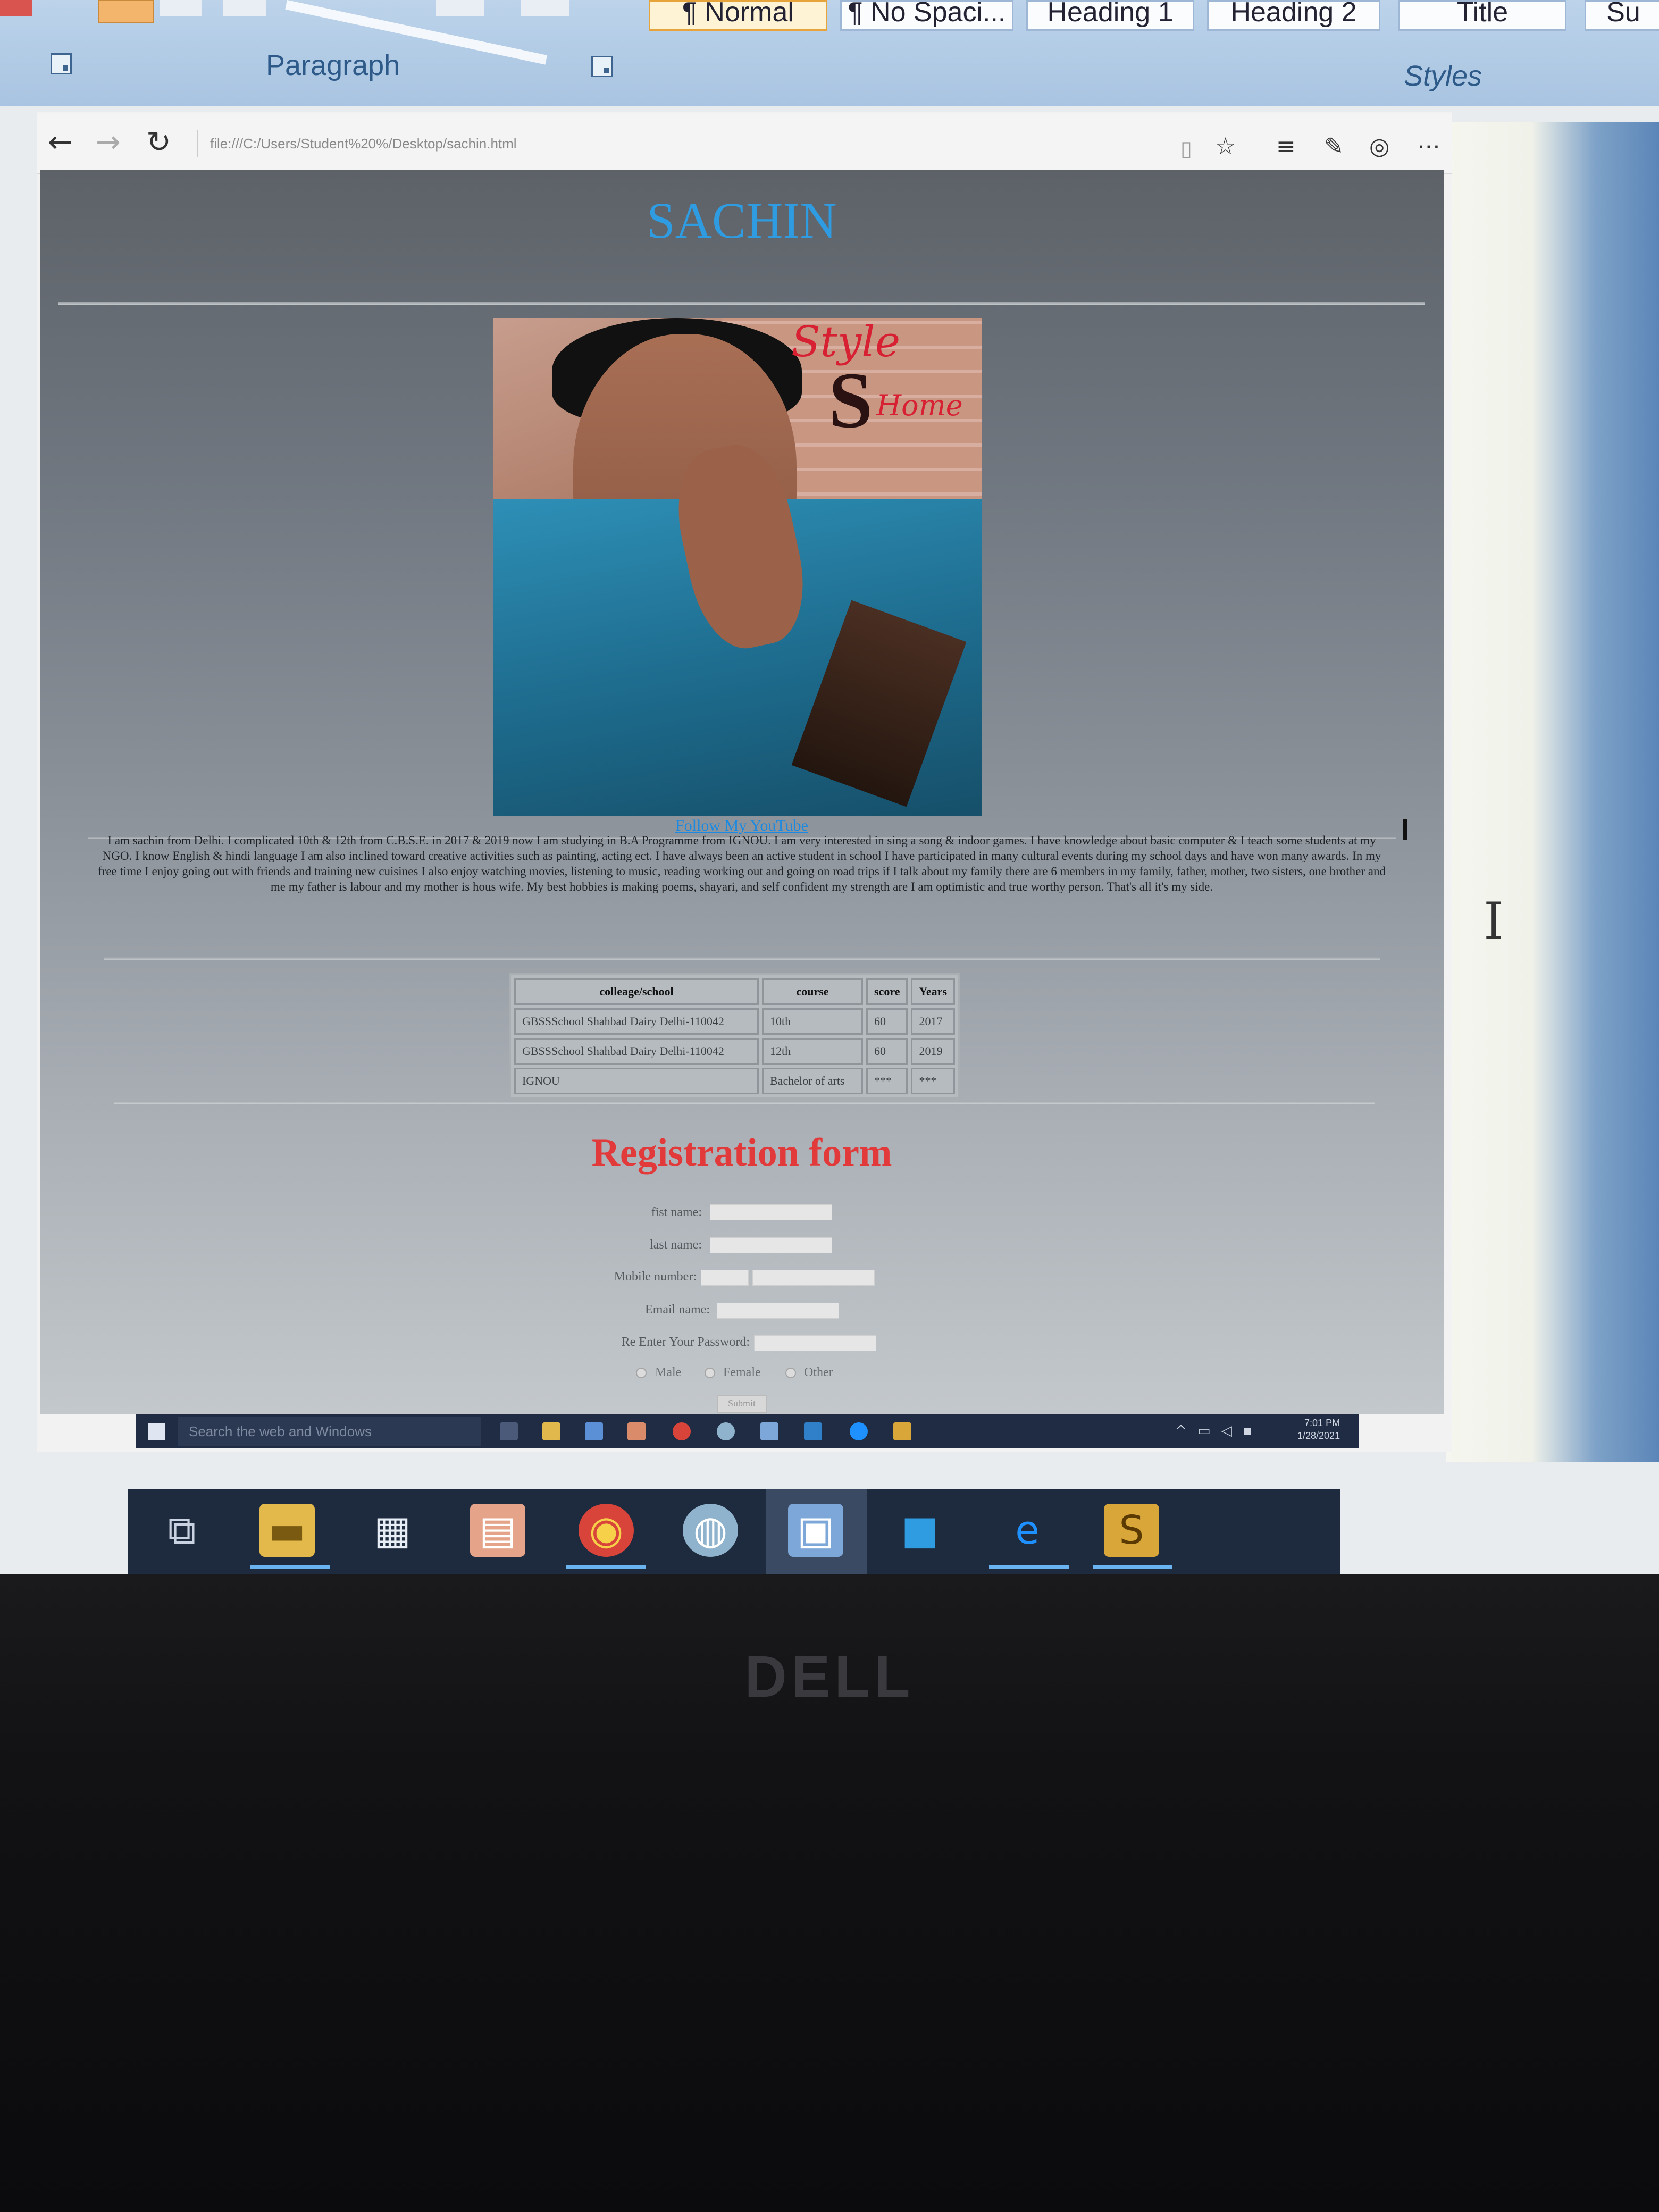 This screenshot has width=1659, height=2212. What do you see at coordinates (1318, 1435) in the screenshot?
I see `inner-clock-date: 1/28/2021` at bounding box center [1318, 1435].